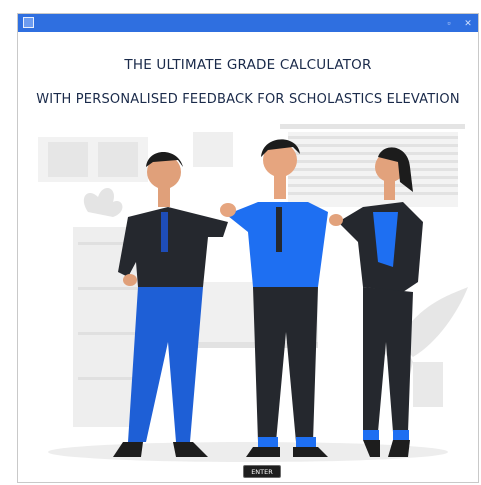  I want to click on page-title: THE ULTIMATE GRADE CALCULATOR, so click(248, 65).